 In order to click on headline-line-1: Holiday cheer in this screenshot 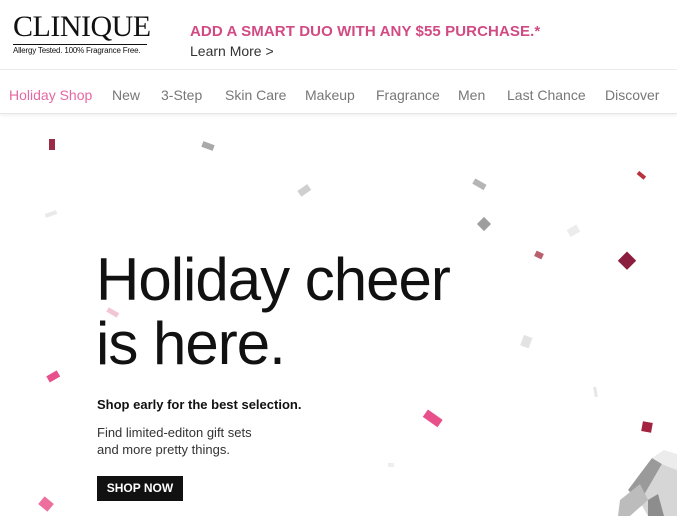, I will do `click(273, 279)`.